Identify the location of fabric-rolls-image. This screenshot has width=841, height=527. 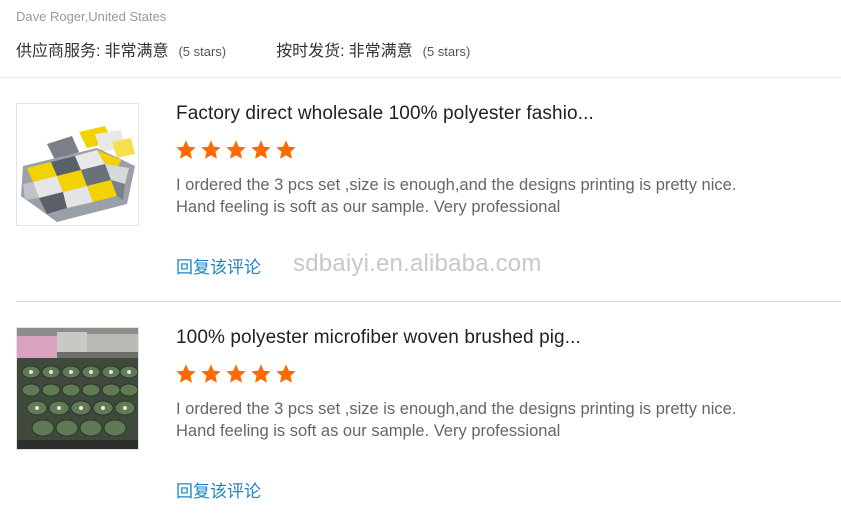
(77, 388).